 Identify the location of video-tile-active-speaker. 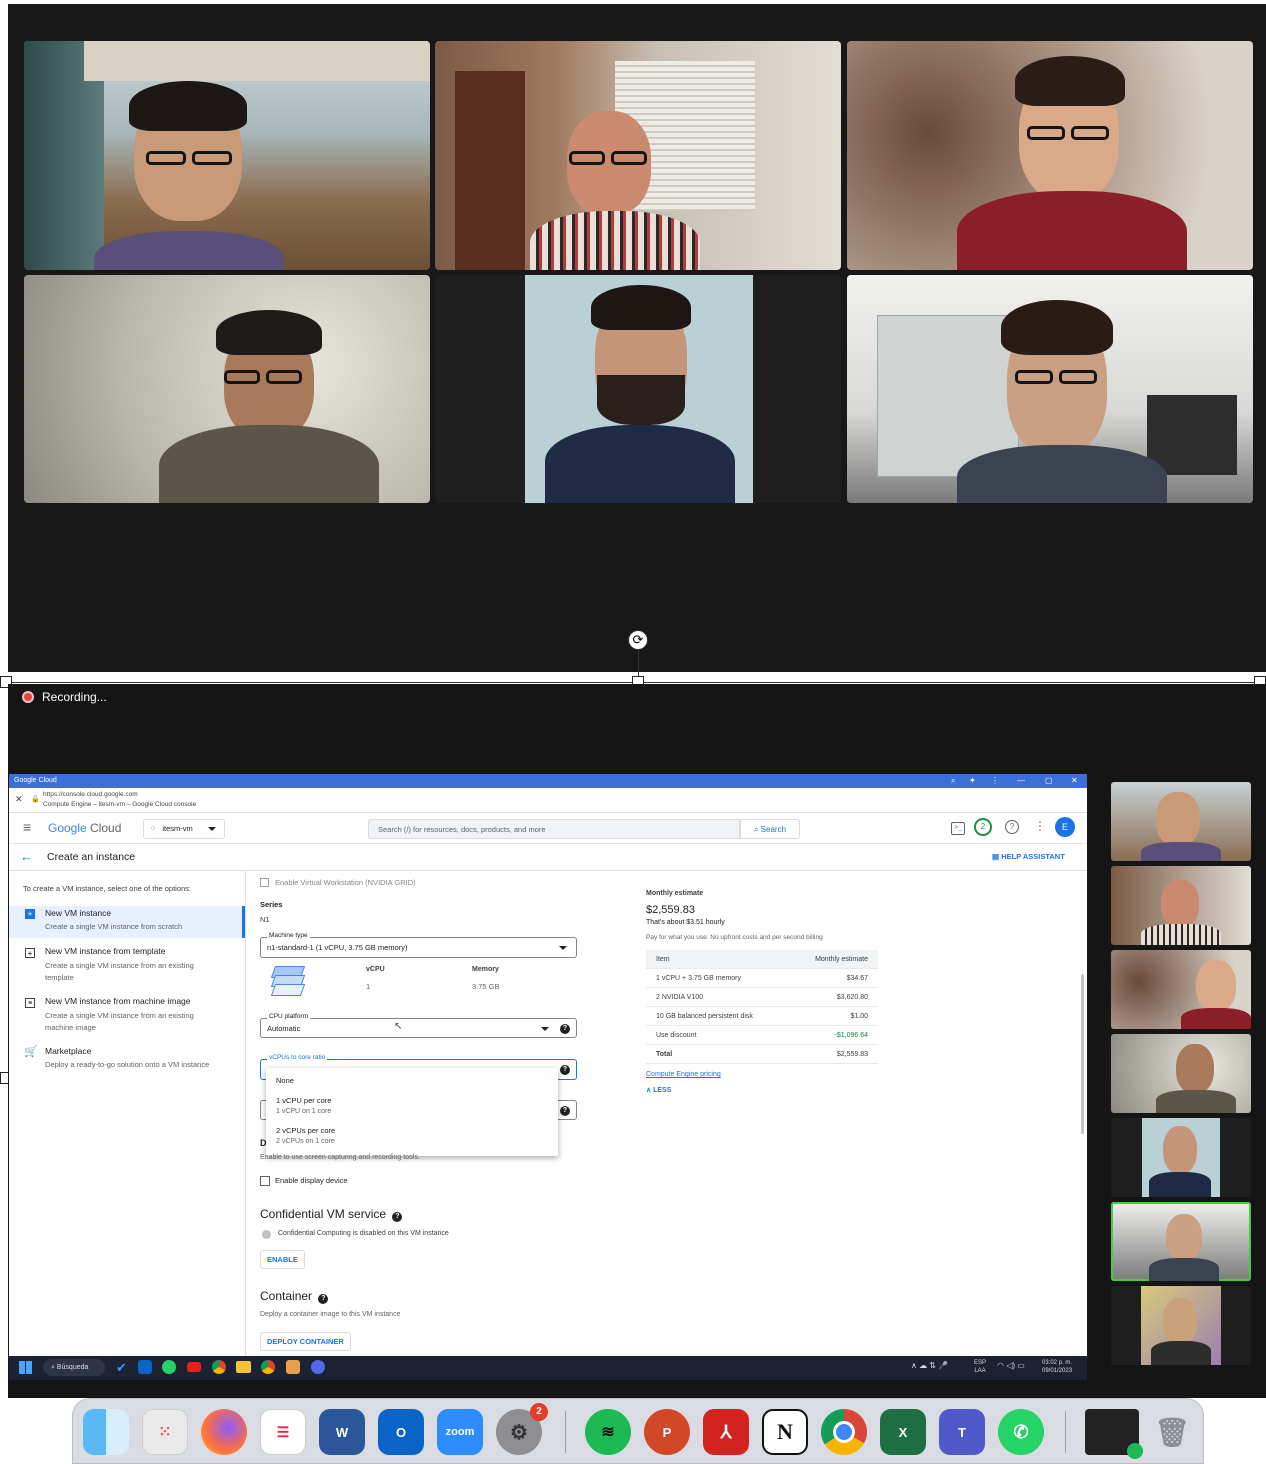
(1050, 389).